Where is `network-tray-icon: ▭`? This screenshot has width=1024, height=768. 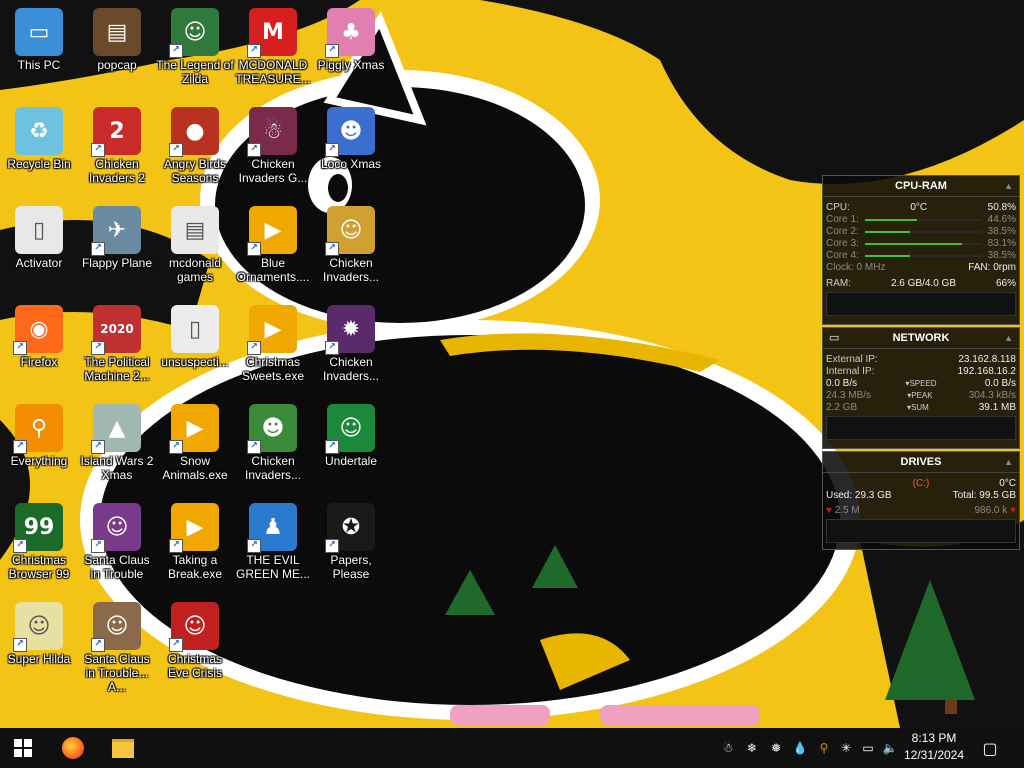
network-tray-icon: ▭ is located at coordinates (868, 748).